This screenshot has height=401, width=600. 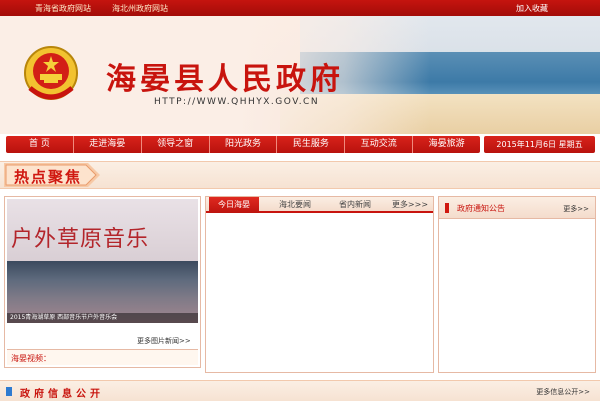 I want to click on gov-info-bar: 政府信息公开 更多信息公开>>, so click(x=300, y=390).